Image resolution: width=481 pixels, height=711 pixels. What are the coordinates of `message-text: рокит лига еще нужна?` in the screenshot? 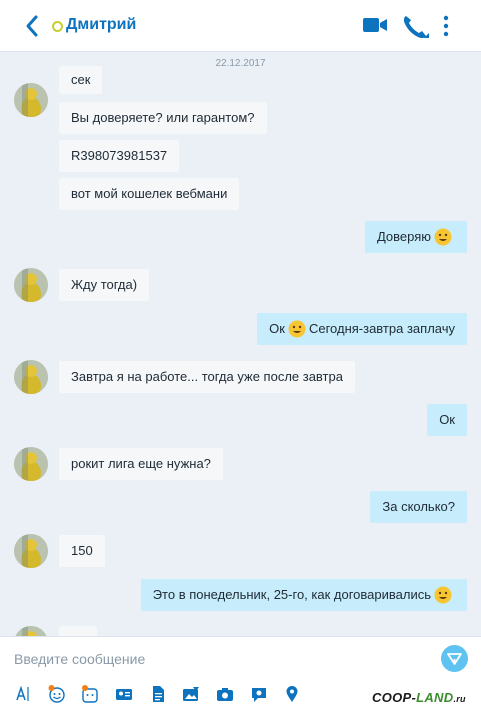 It's located at (141, 463).